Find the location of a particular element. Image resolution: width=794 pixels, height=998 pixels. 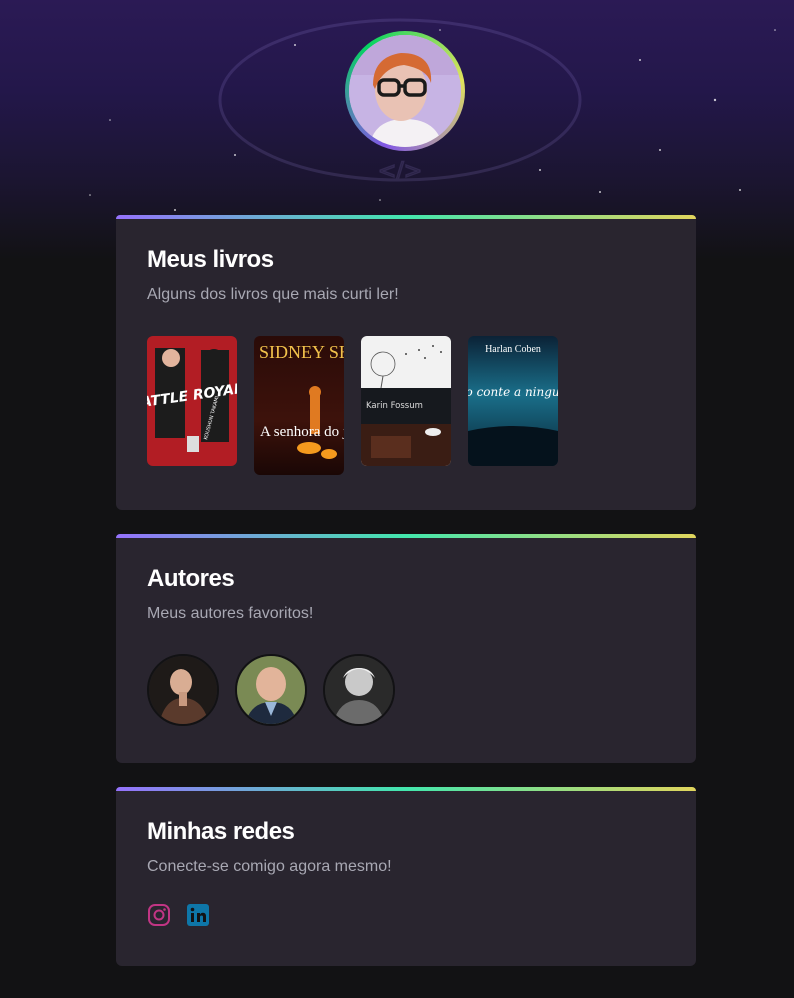

book-cover-author: Karin Fossum is located at coordinates (394, 406).